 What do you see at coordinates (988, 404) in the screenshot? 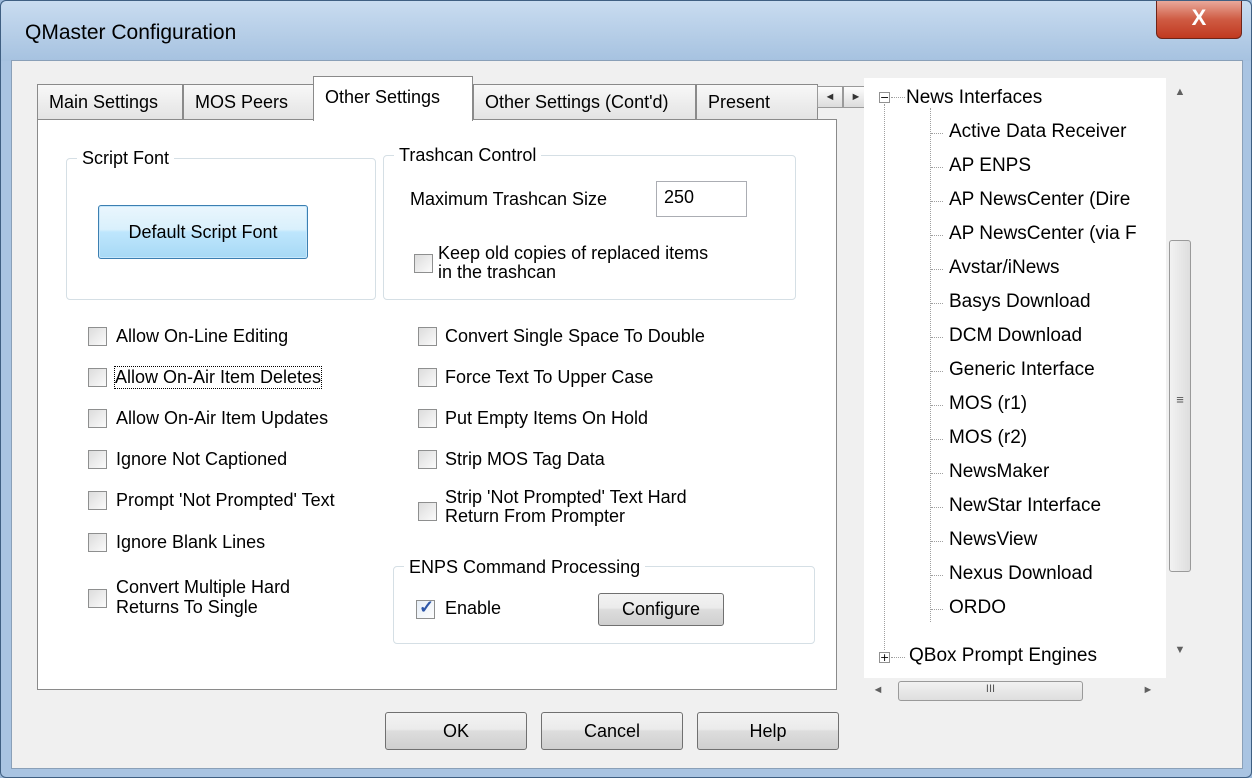
I see `tree-node-mos-r1: MOS (r1)` at bounding box center [988, 404].